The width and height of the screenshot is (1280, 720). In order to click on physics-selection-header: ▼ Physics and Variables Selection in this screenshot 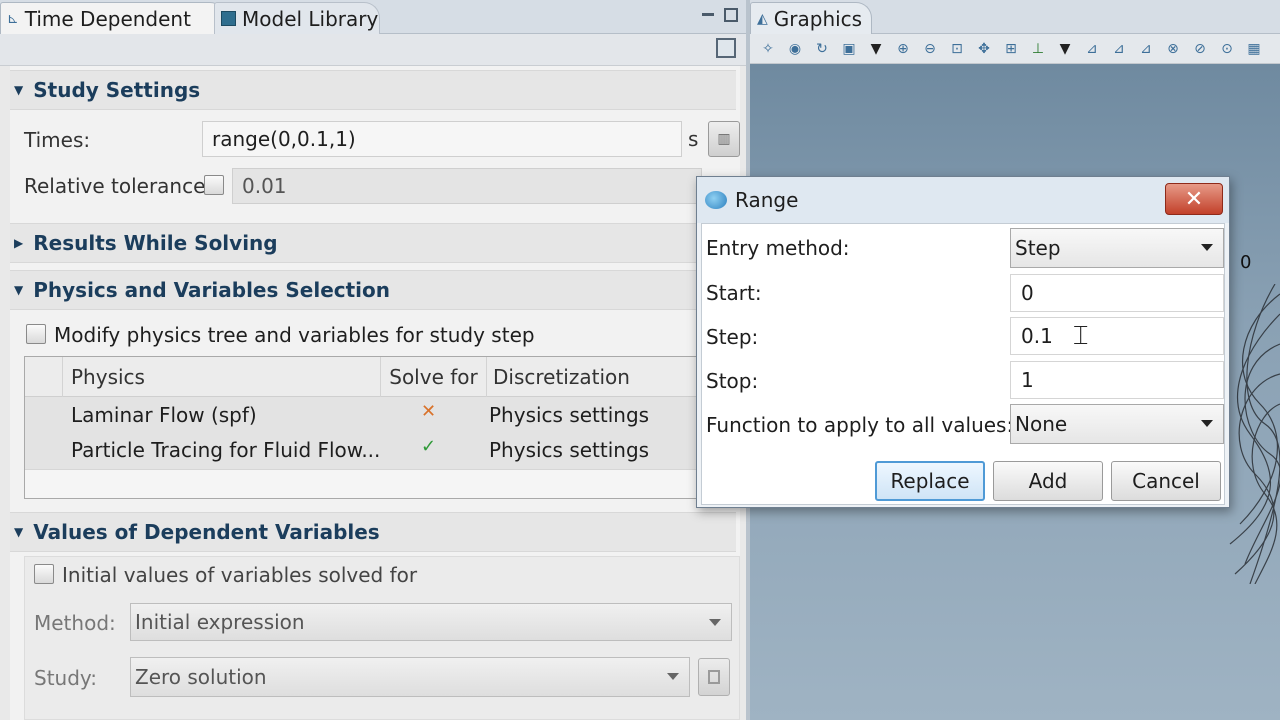, I will do `click(202, 290)`.